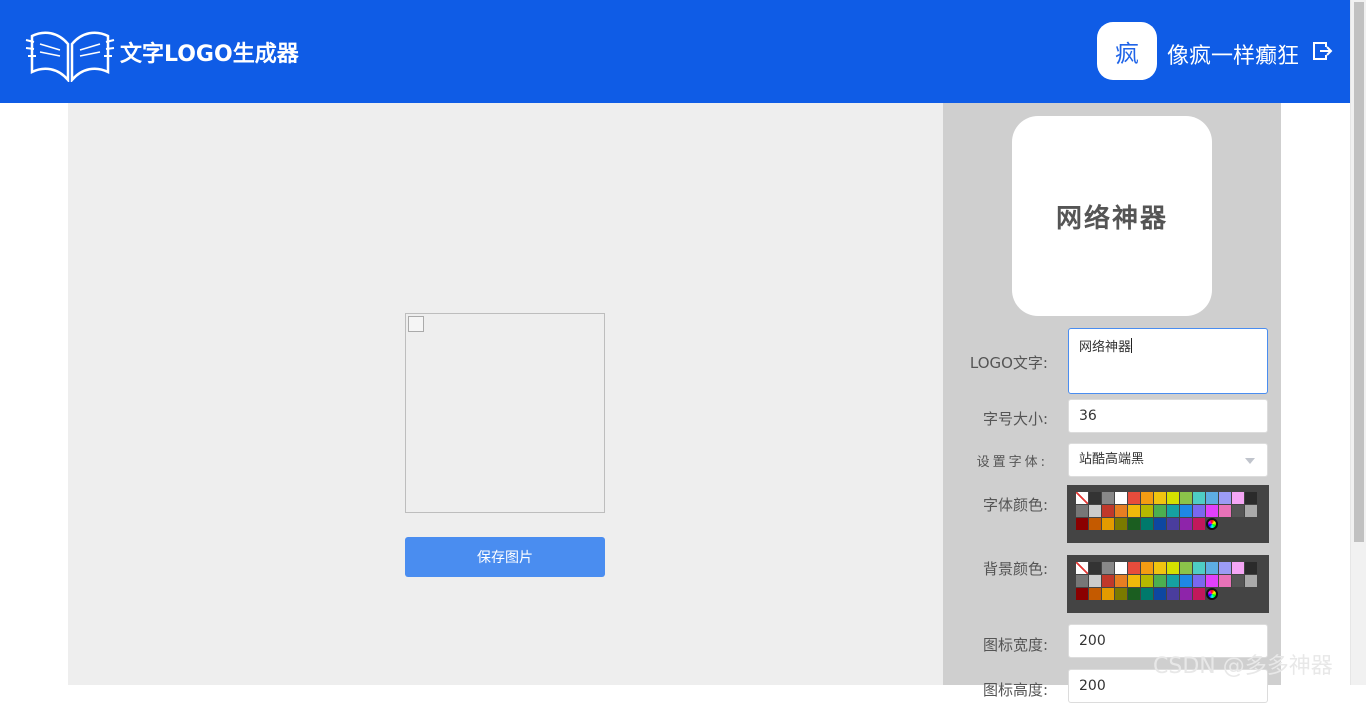 This screenshot has height=703, width=1366. Describe the element at coordinates (1012, 462) in the screenshot. I see `font-family-label: 设置字体:` at that location.